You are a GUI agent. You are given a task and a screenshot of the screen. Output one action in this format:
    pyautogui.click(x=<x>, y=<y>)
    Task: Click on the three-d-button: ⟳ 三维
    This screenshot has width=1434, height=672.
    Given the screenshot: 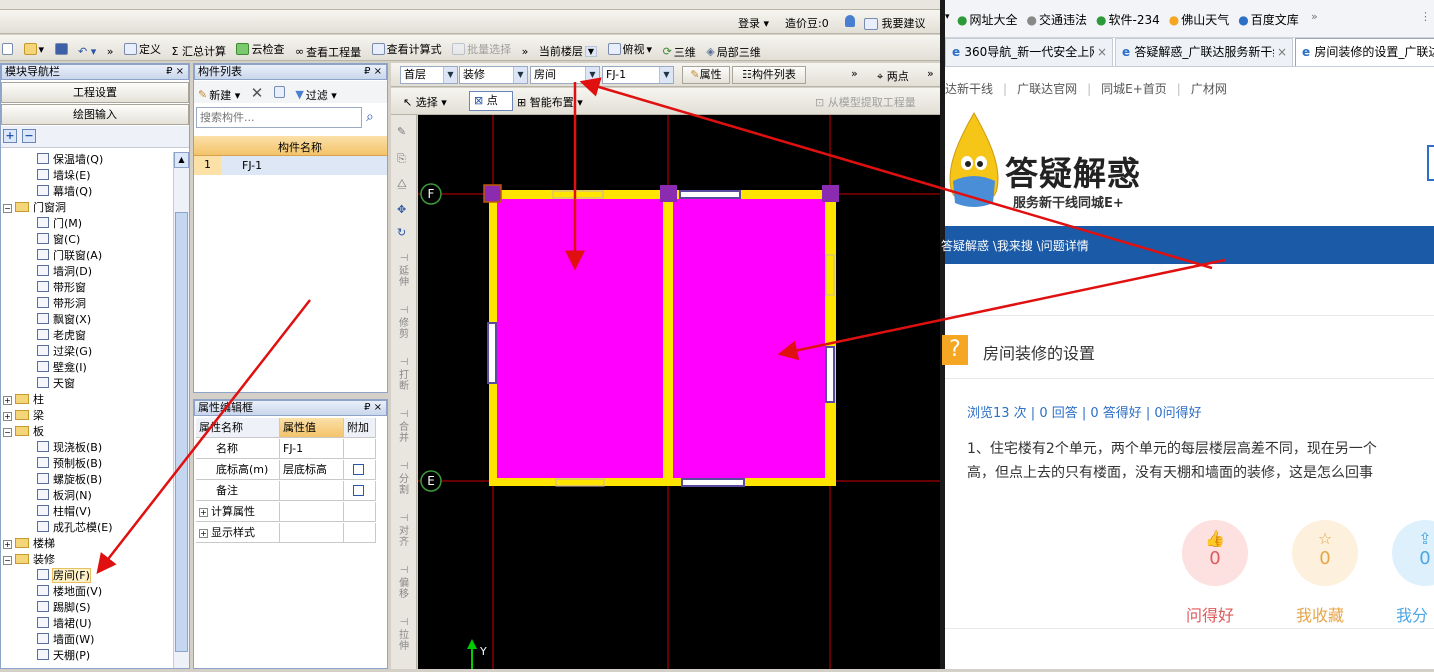 What is the action you would take?
    pyautogui.click(x=679, y=52)
    